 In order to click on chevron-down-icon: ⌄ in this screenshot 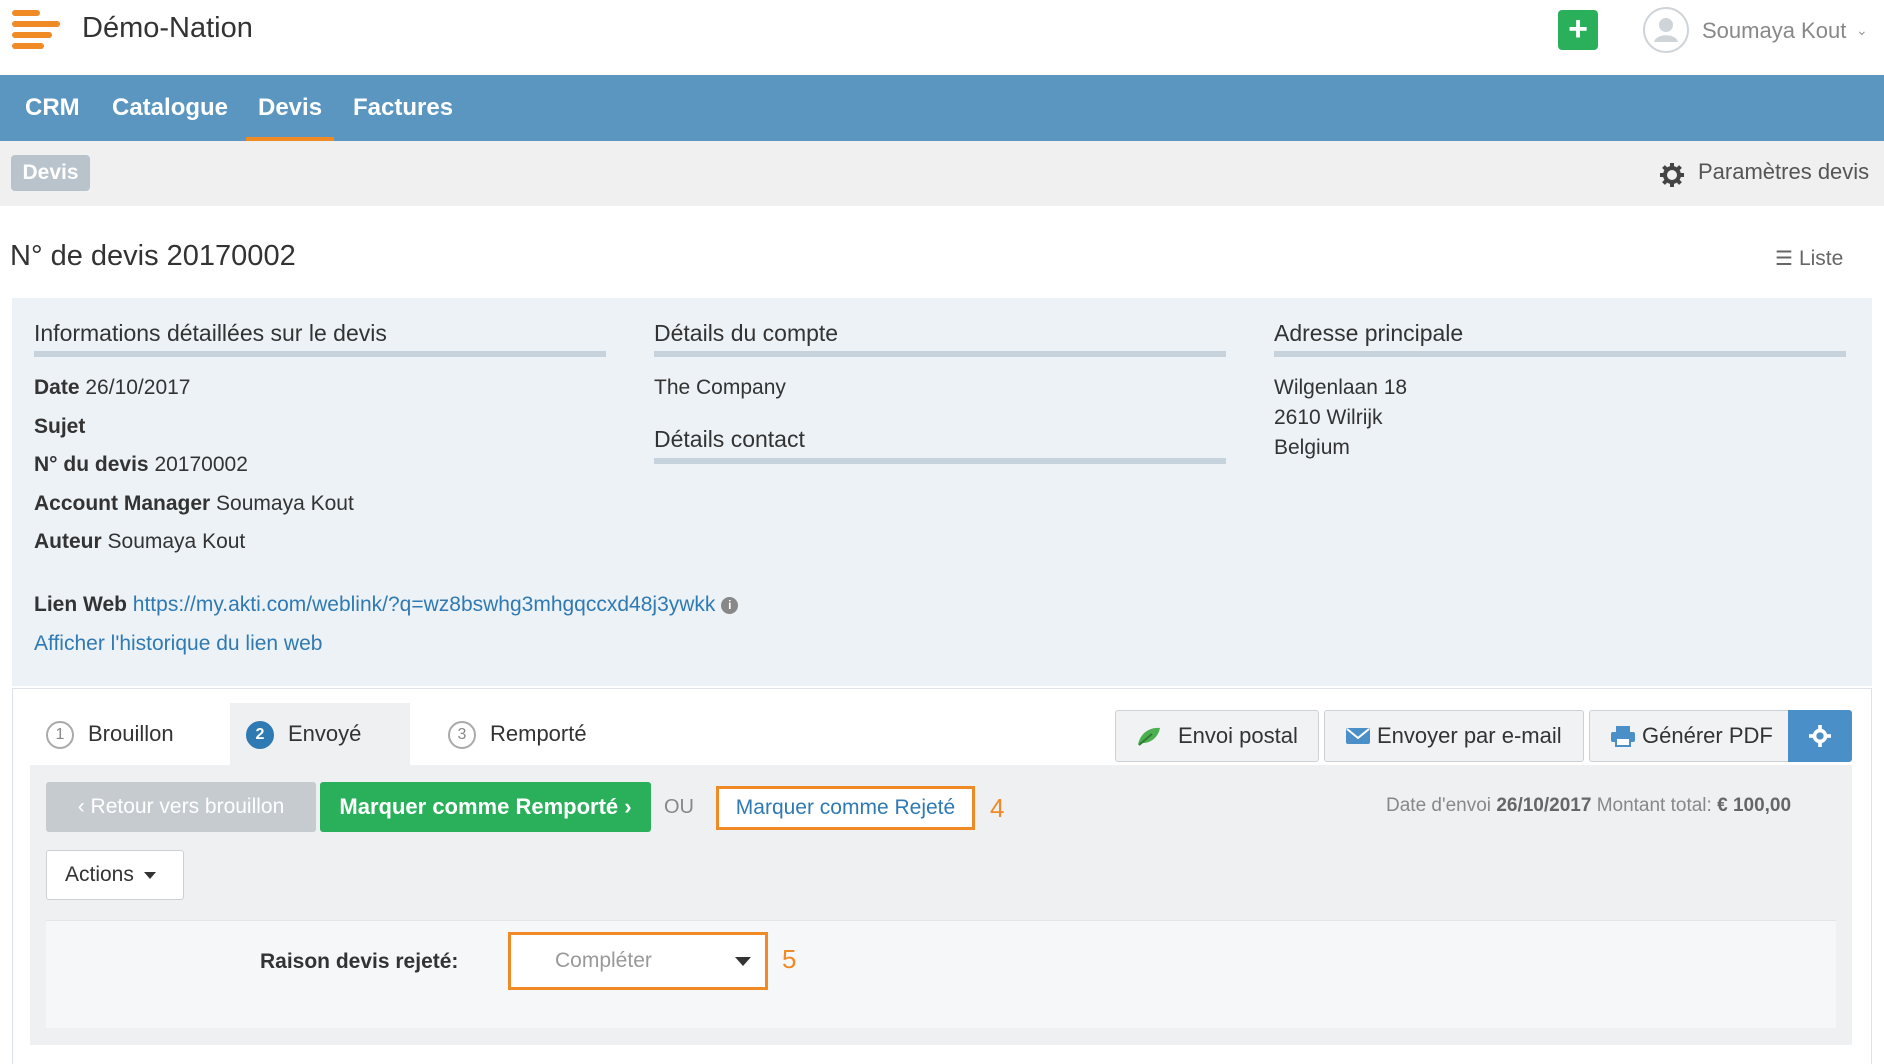, I will do `click(1862, 30)`.